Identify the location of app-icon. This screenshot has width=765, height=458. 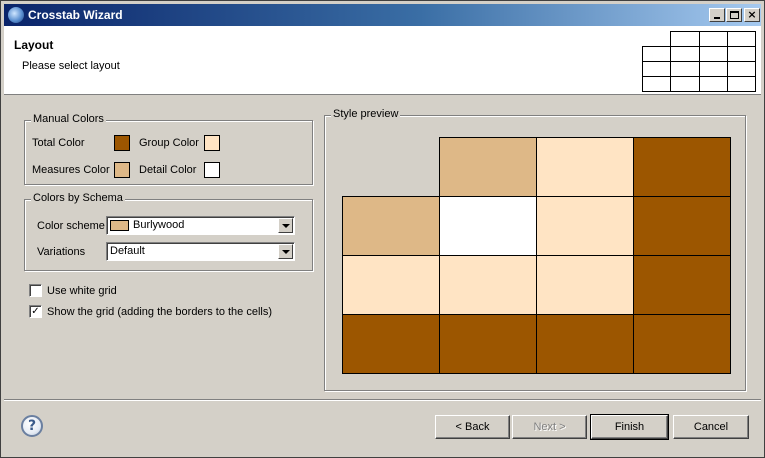
(16, 15).